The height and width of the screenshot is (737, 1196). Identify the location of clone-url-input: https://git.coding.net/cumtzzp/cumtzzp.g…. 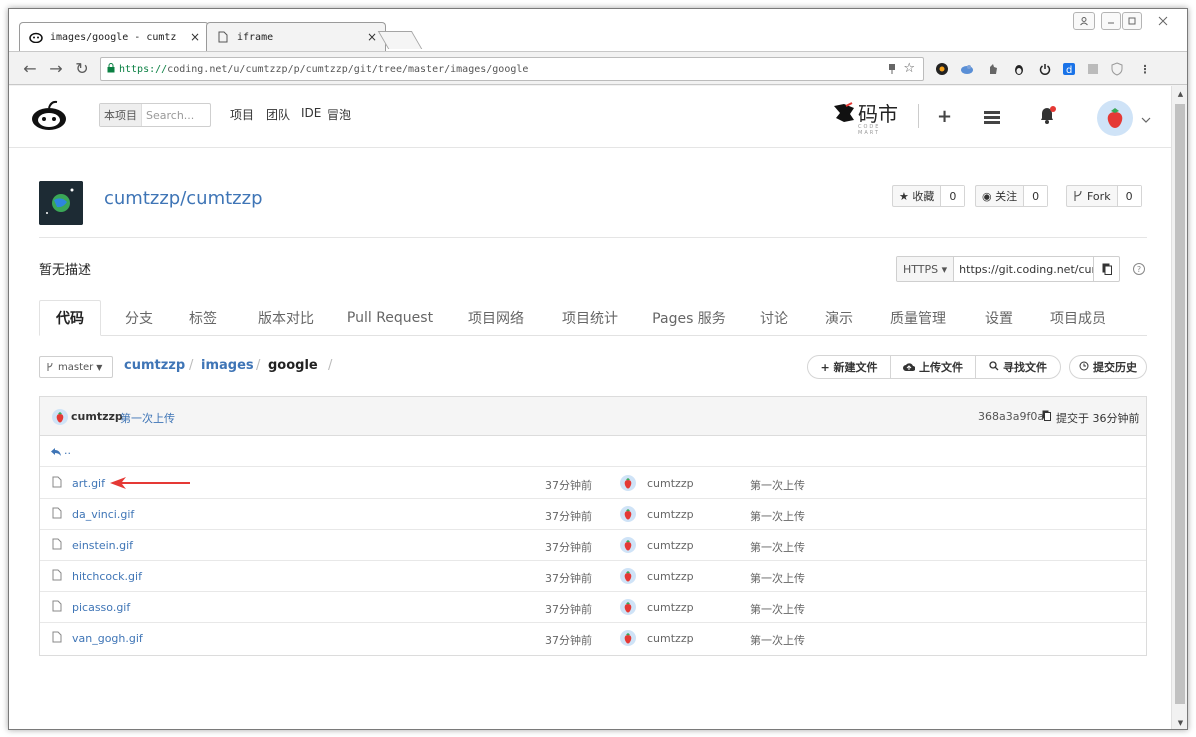
(1023, 269).